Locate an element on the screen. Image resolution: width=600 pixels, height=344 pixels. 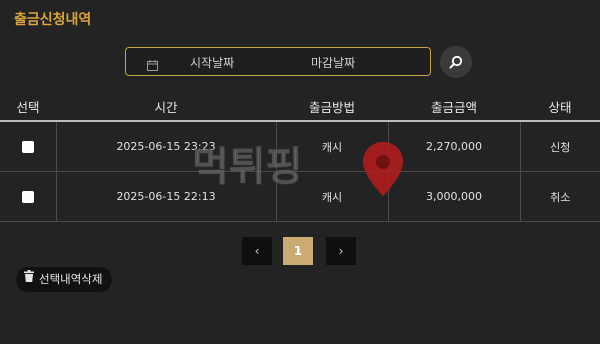
delete-selected-label: 선택내역삭제 is located at coordinates (71, 279).